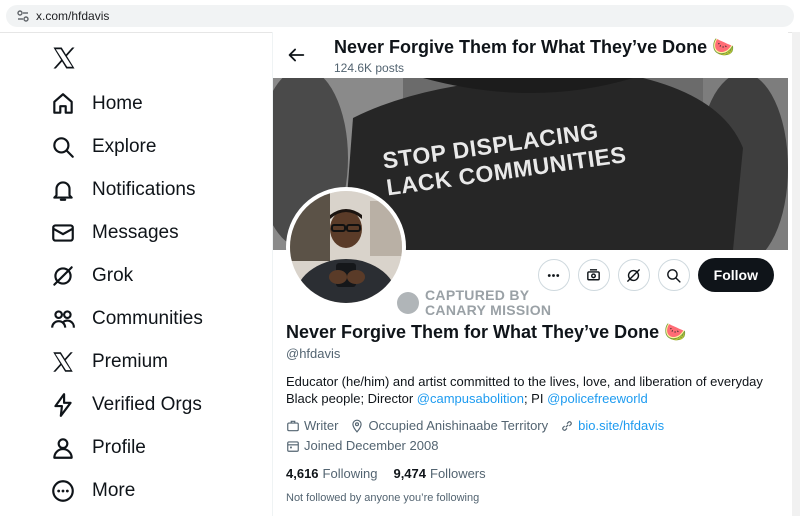 The height and width of the screenshot is (516, 800). I want to click on search-profile-button, so click(673, 275).